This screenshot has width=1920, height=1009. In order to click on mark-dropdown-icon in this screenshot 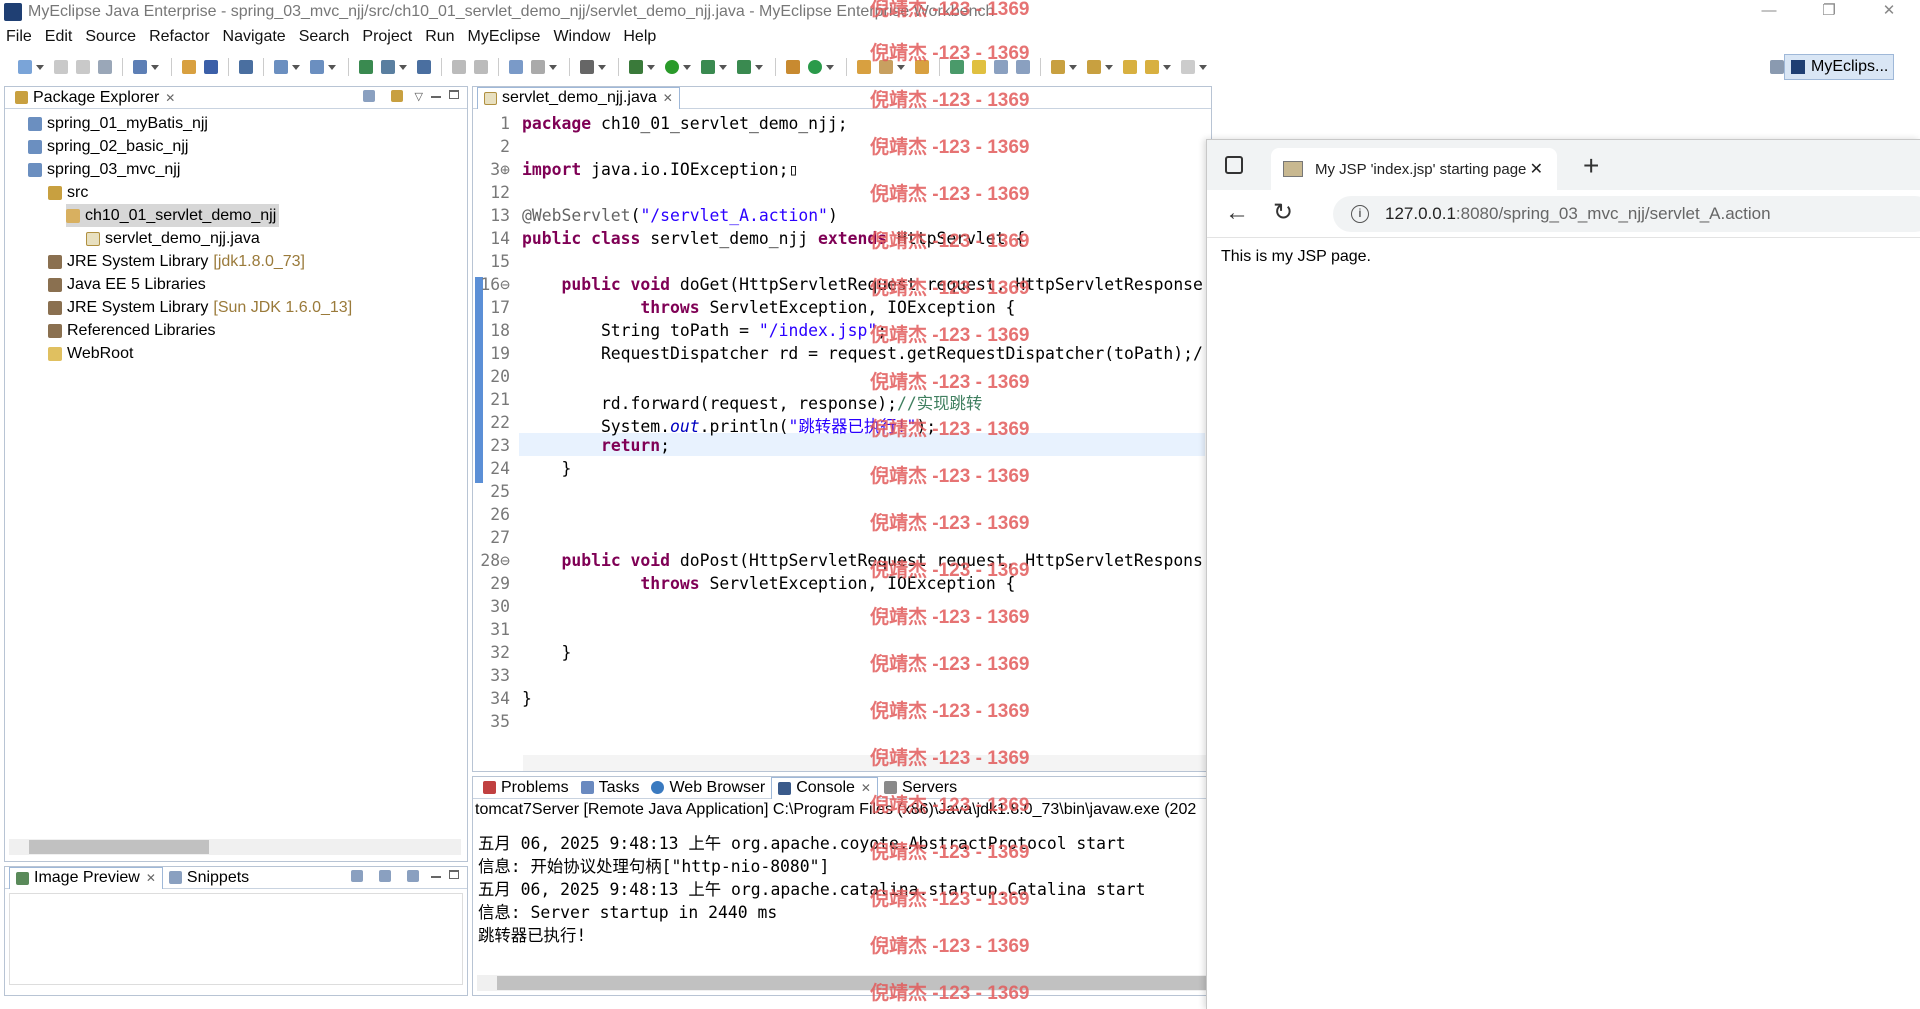, I will do `click(553, 67)`.